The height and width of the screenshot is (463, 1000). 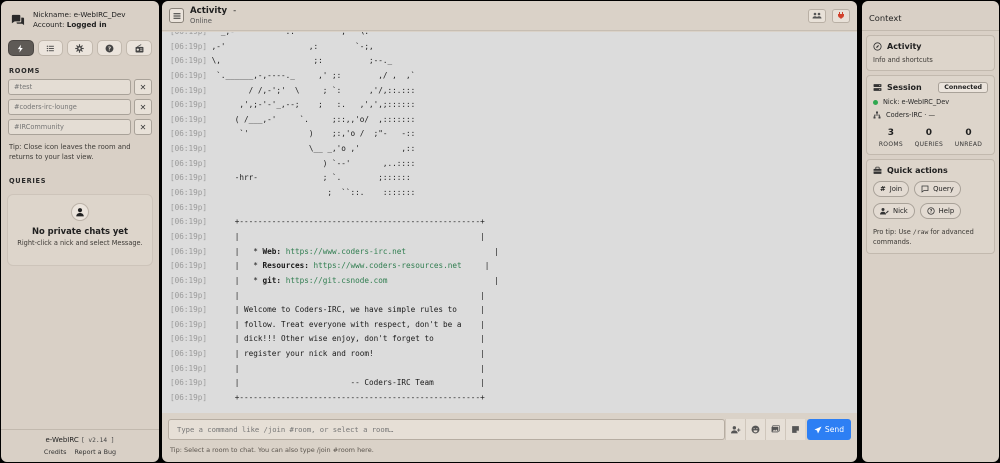 What do you see at coordinates (201, 20) in the screenshot?
I see `connection-status: Online` at bounding box center [201, 20].